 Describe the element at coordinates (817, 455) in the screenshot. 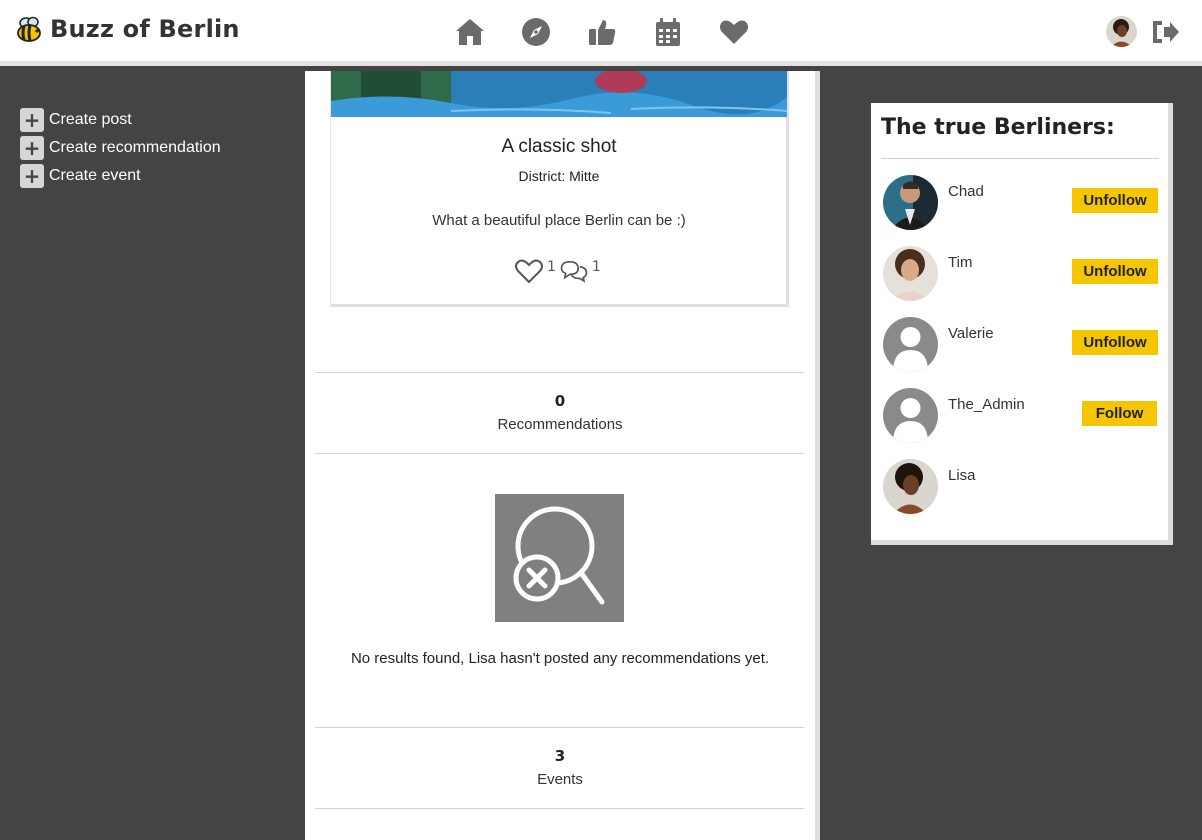

I see `column-border` at that location.